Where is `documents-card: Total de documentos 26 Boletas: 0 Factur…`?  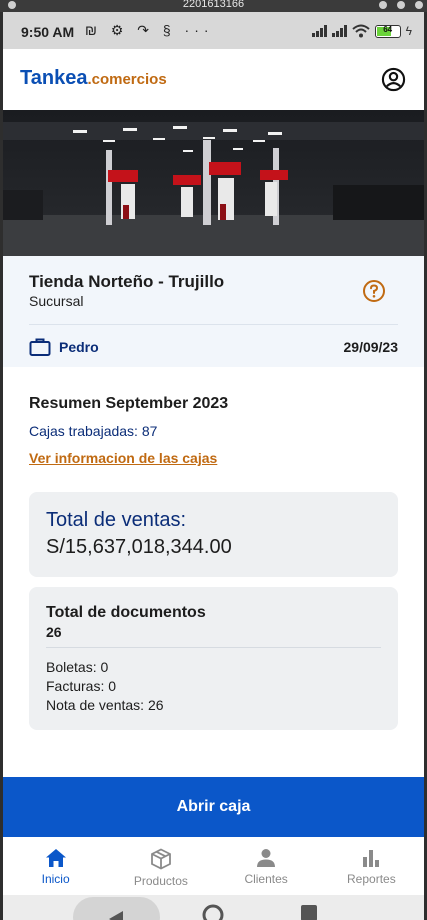
documents-card: Total de documentos 26 Boletas: 0 Factur… is located at coordinates (213, 658).